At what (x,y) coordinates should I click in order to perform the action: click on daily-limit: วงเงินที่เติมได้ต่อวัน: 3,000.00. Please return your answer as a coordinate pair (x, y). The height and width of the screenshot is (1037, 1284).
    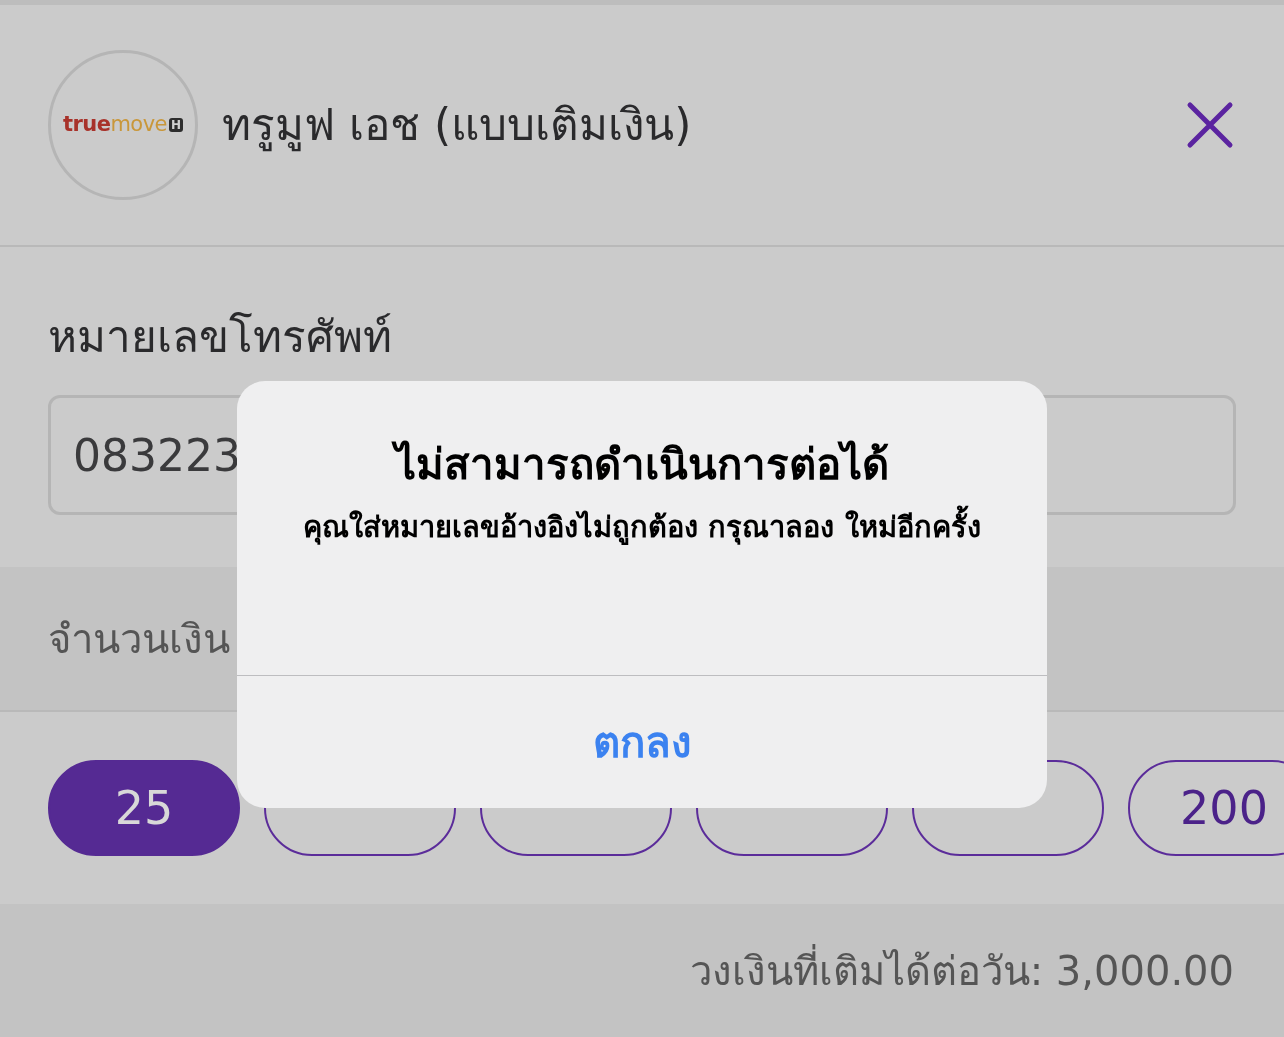
    Looking at the image, I should click on (961, 970).